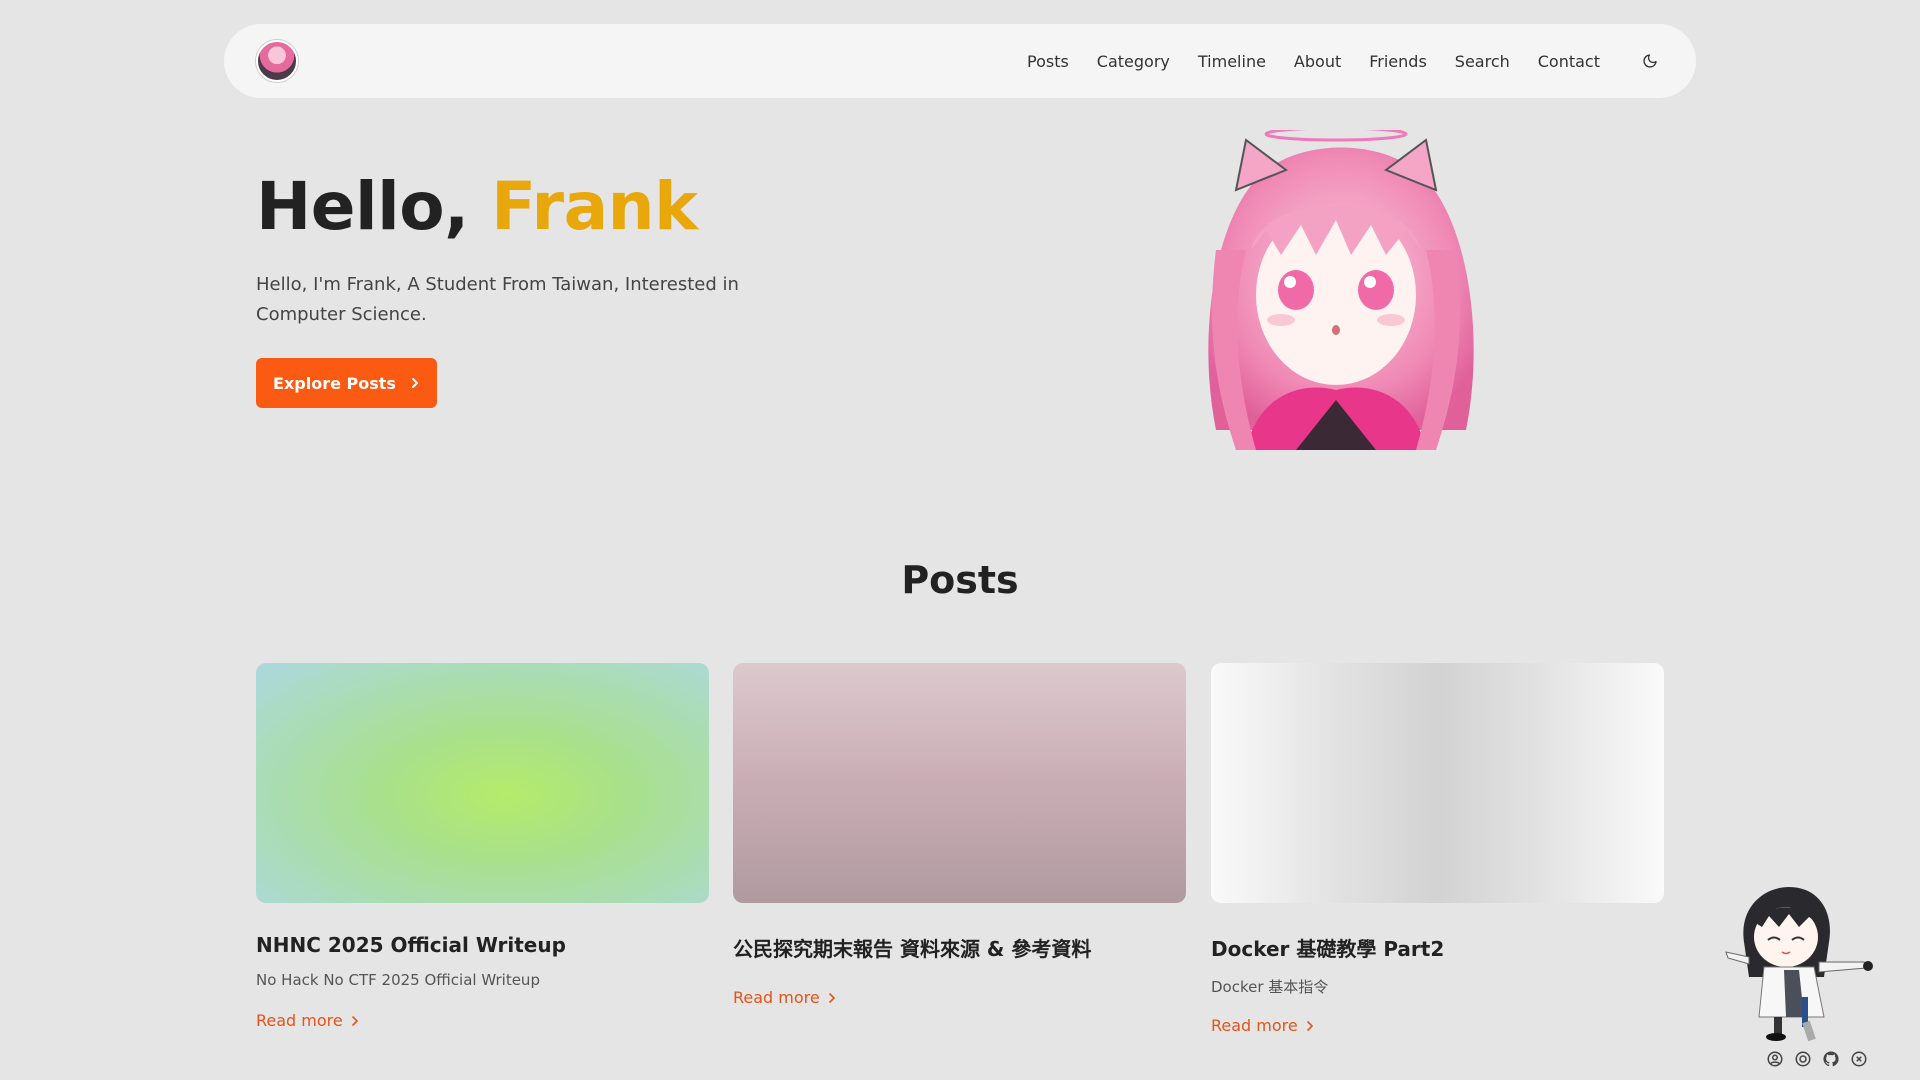 The height and width of the screenshot is (1080, 1920). What do you see at coordinates (277, 61) in the screenshot?
I see `site-avatar` at bounding box center [277, 61].